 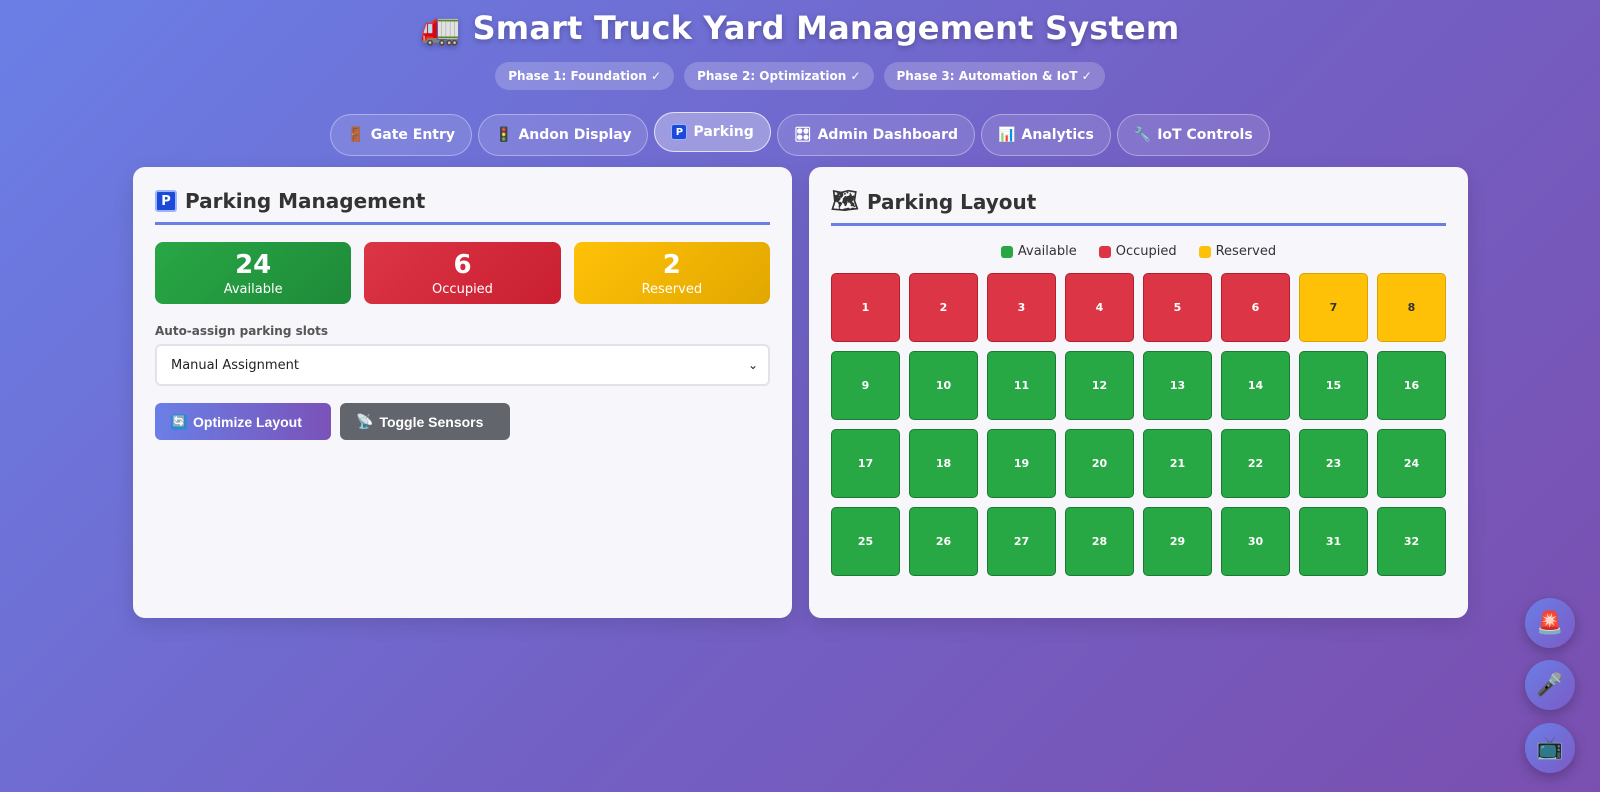 I want to click on microphone-icon: 🎤, so click(x=1550, y=685).